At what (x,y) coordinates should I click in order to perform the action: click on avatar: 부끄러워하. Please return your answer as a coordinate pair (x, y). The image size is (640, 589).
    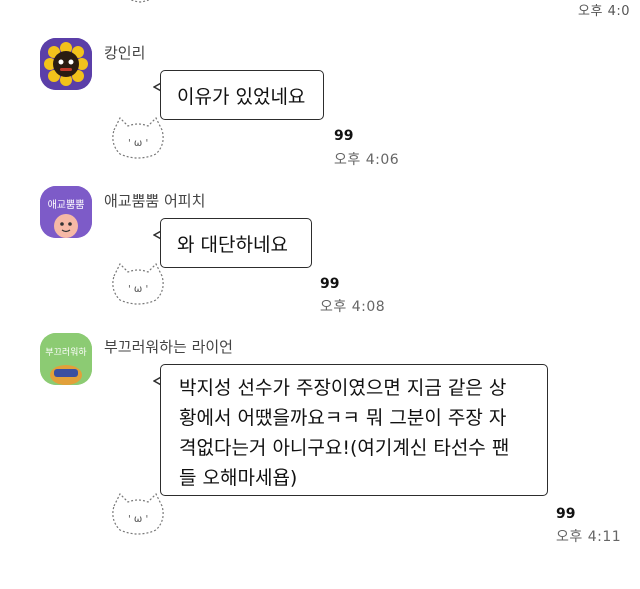
    Looking at the image, I should click on (66, 359).